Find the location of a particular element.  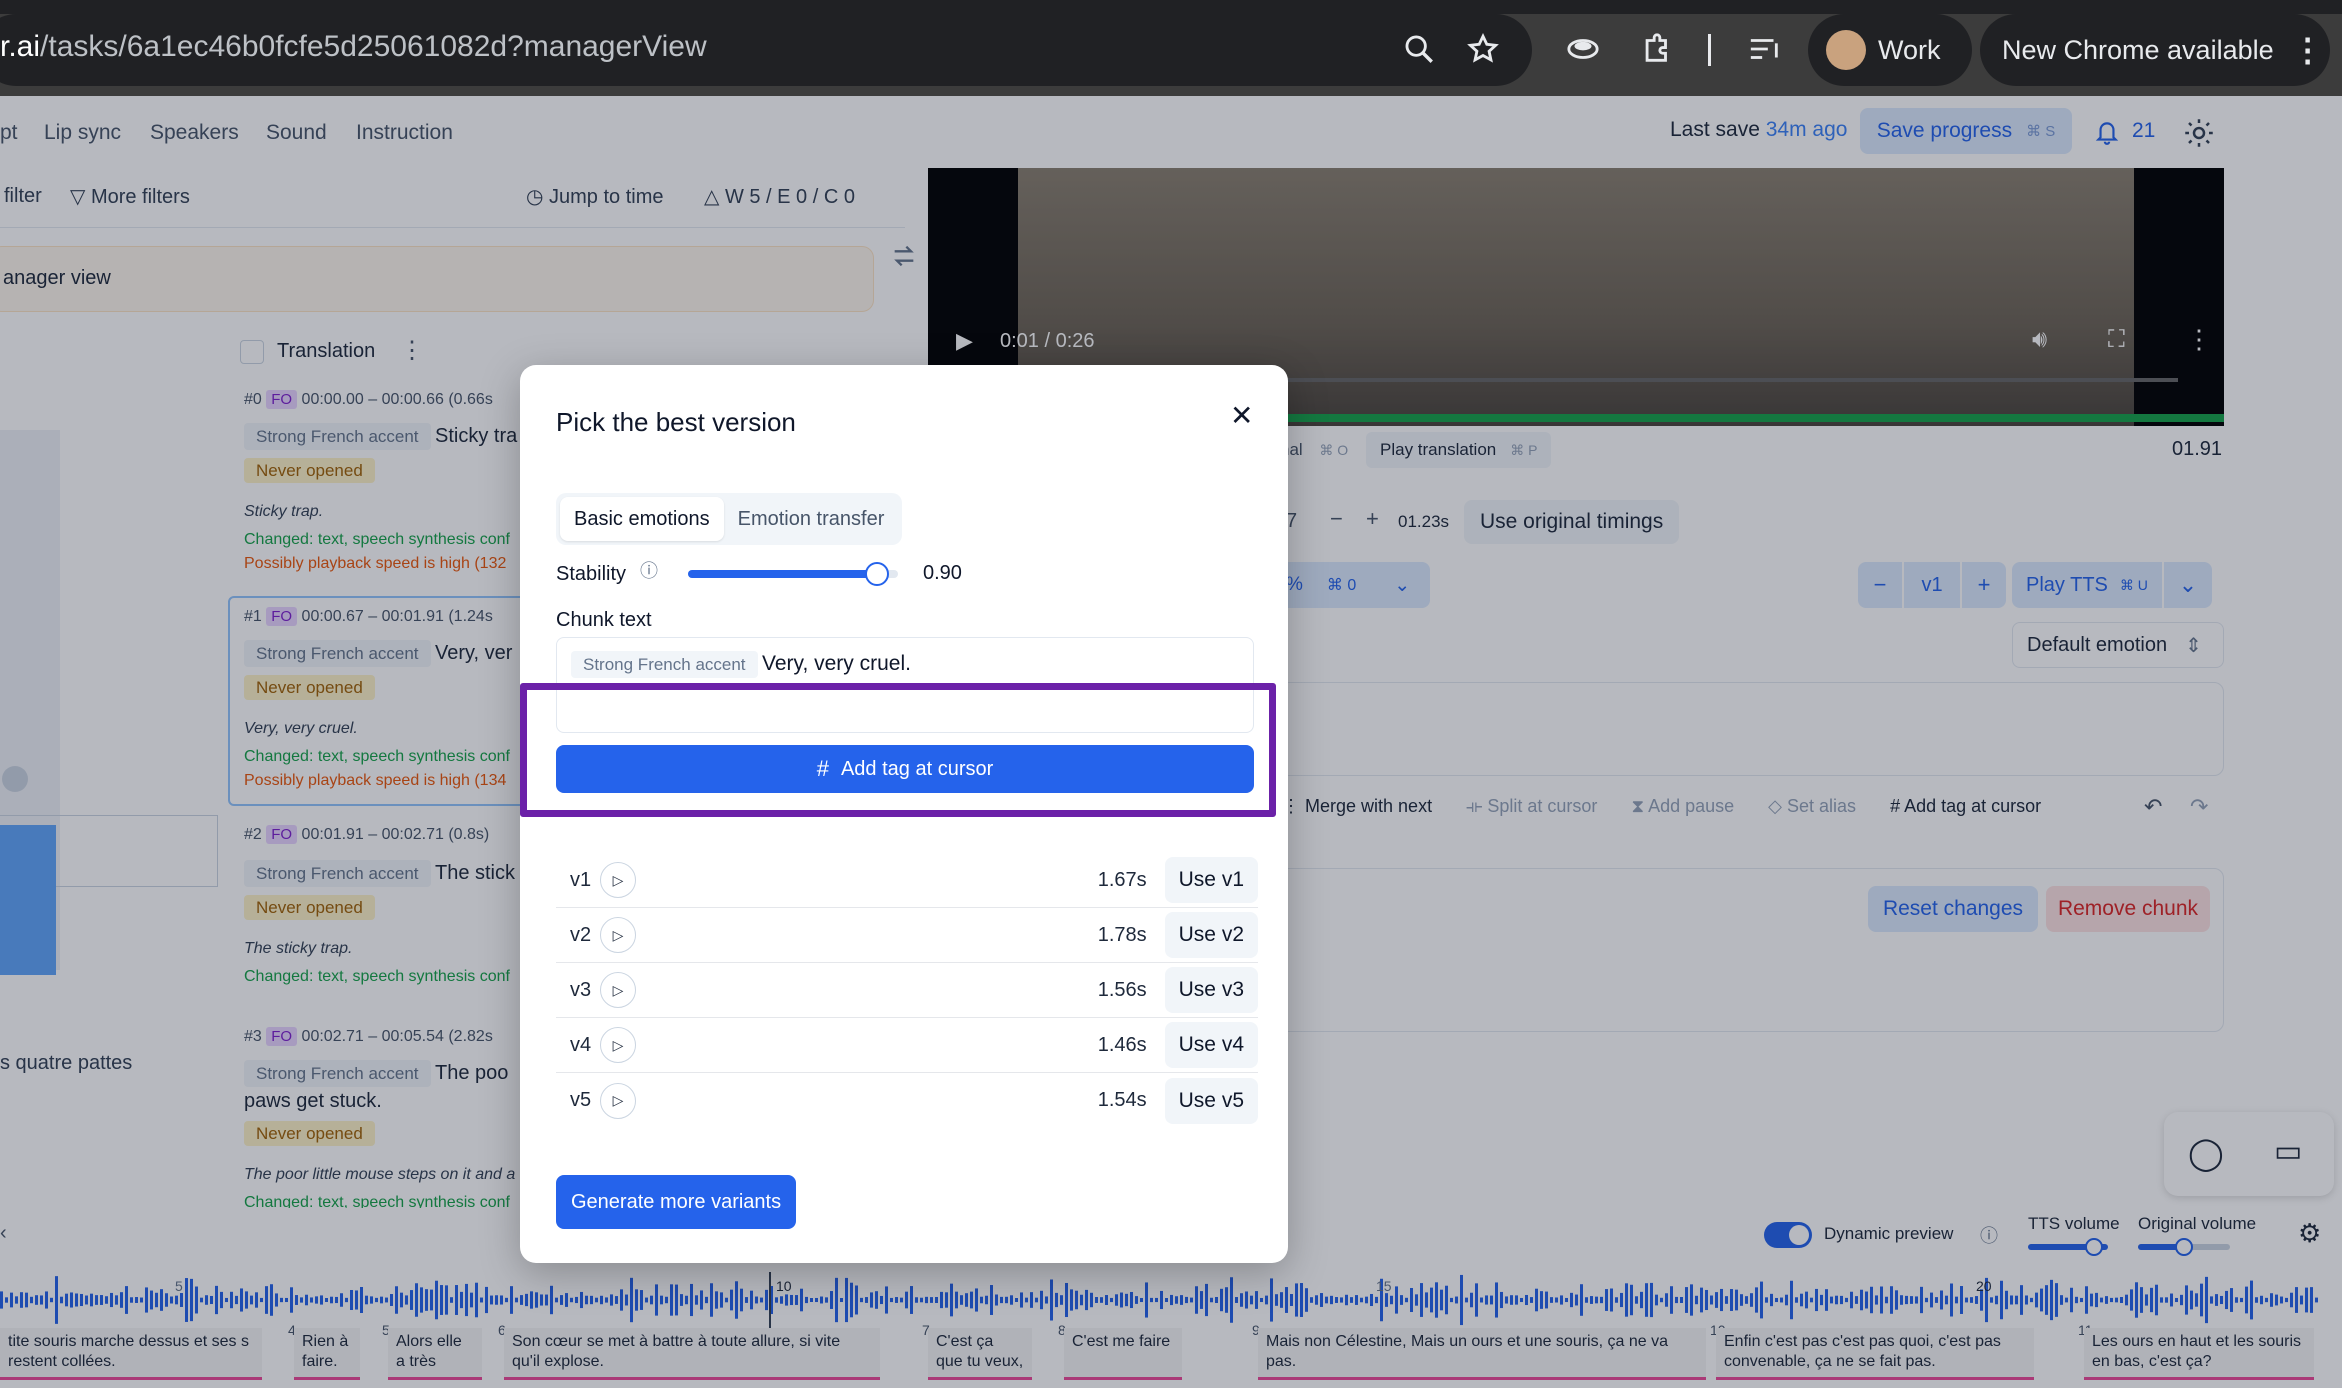

chrome-update-button: New Chrome available ⋮ is located at coordinates (2155, 50).